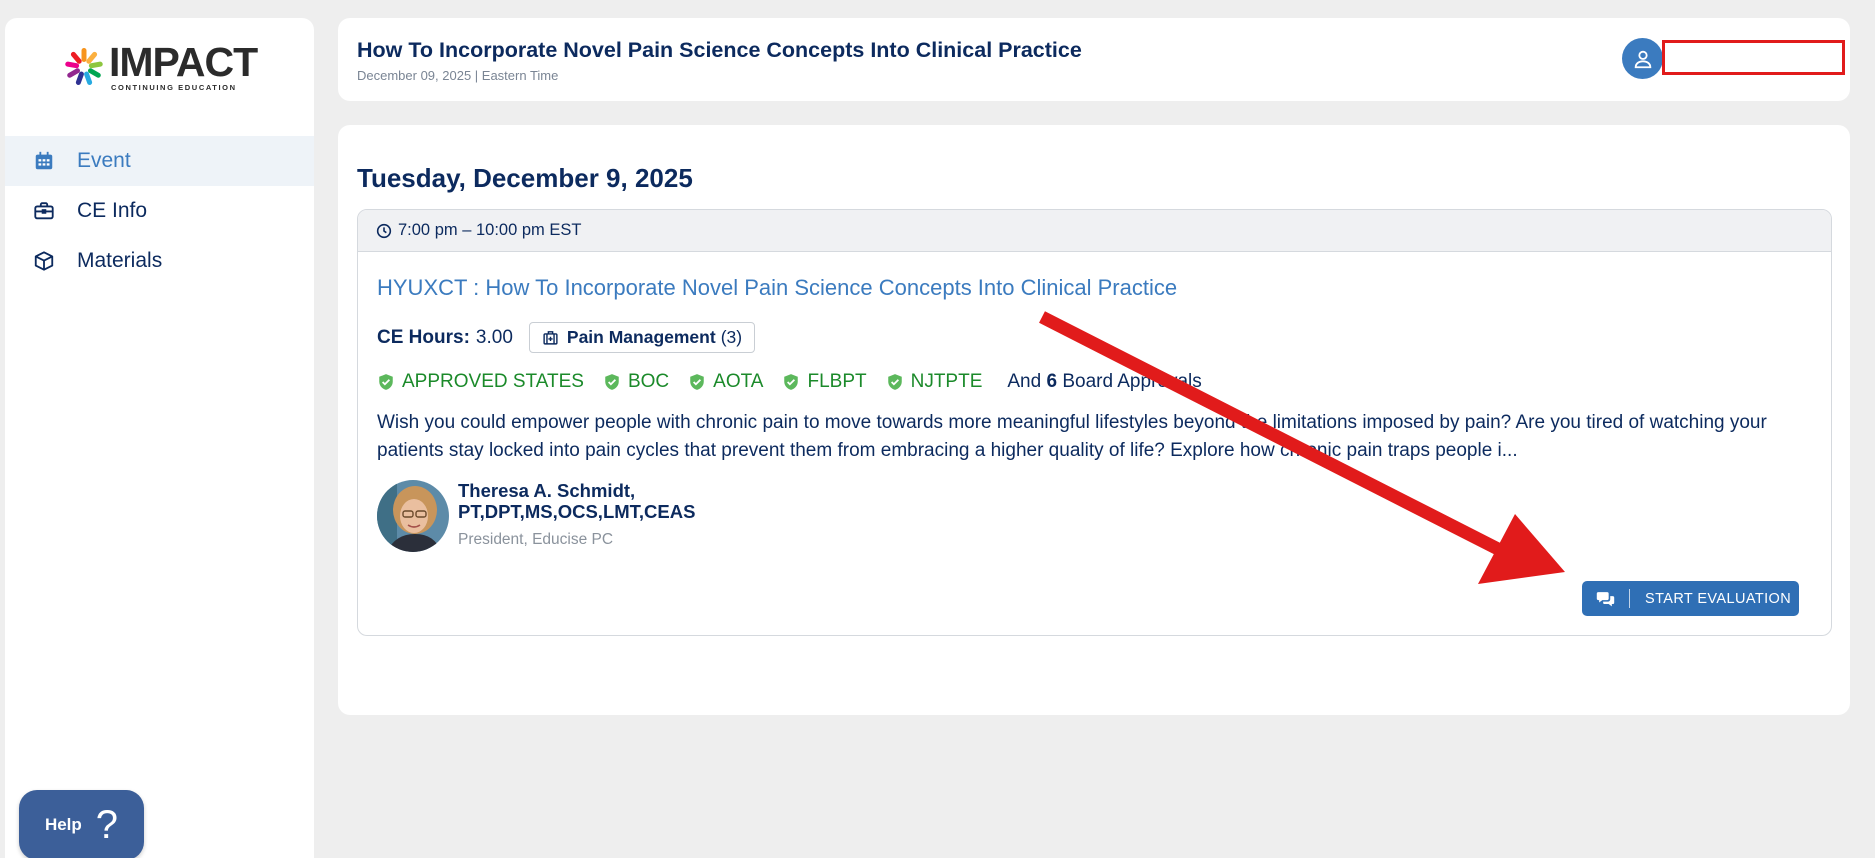 This screenshot has height=858, width=1875. Describe the element at coordinates (458, 75) in the screenshot. I see `page-subtitle: December 09, 2025 | Eastern Time` at that location.